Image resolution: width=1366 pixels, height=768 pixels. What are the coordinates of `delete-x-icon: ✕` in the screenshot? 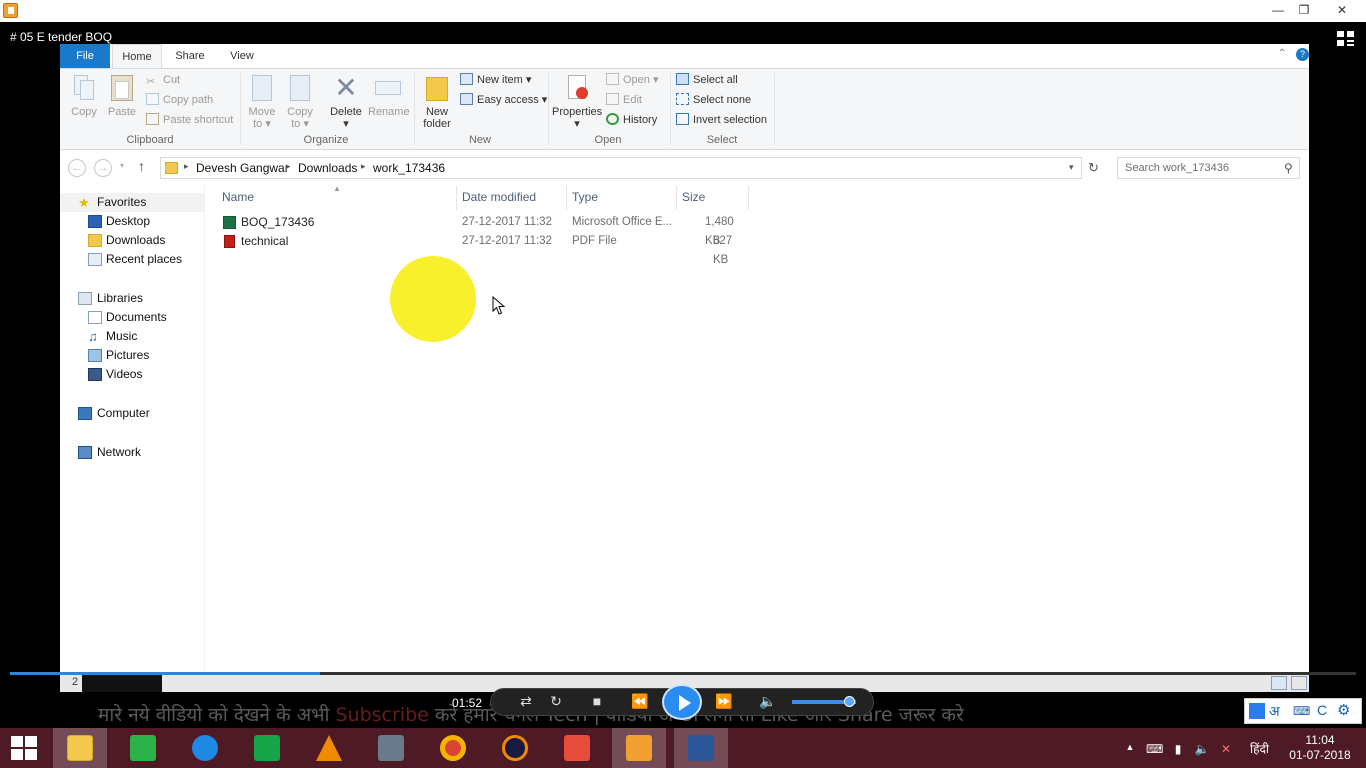 It's located at (346, 87).